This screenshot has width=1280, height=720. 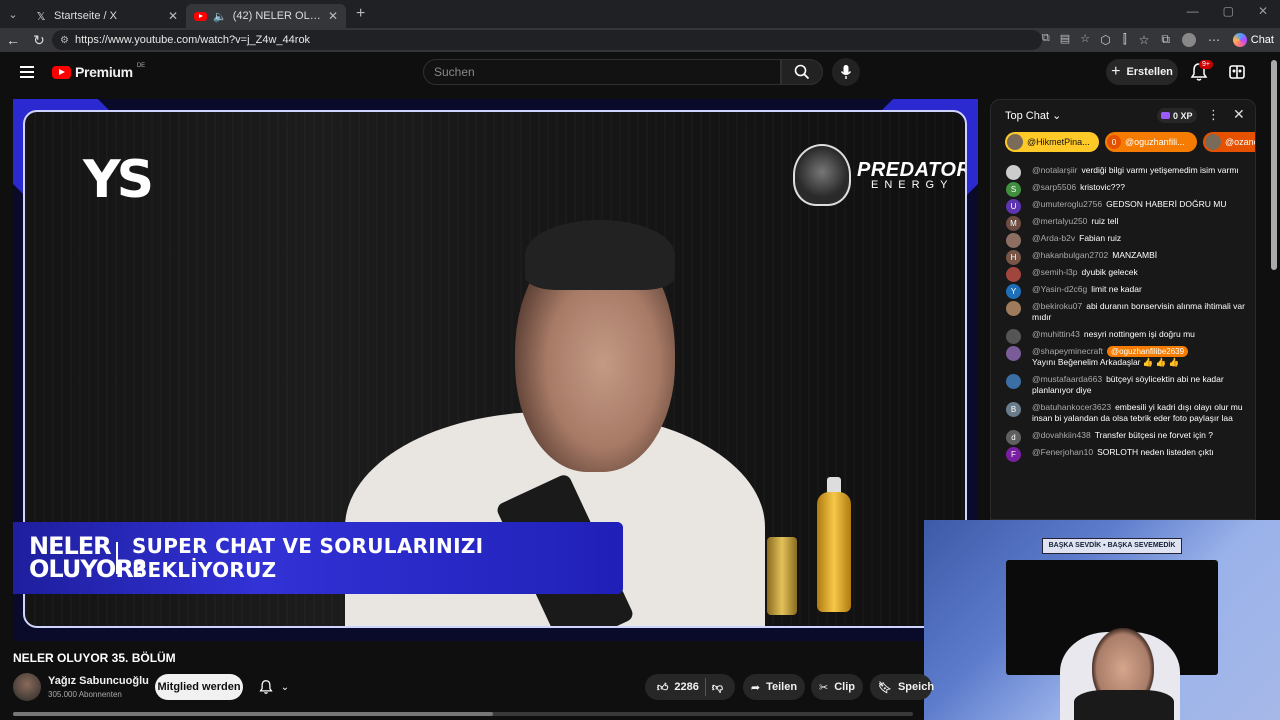 I want to click on chat-message: Y @Yasin-d2c6g limit ne kadar, so click(x=1123, y=290).